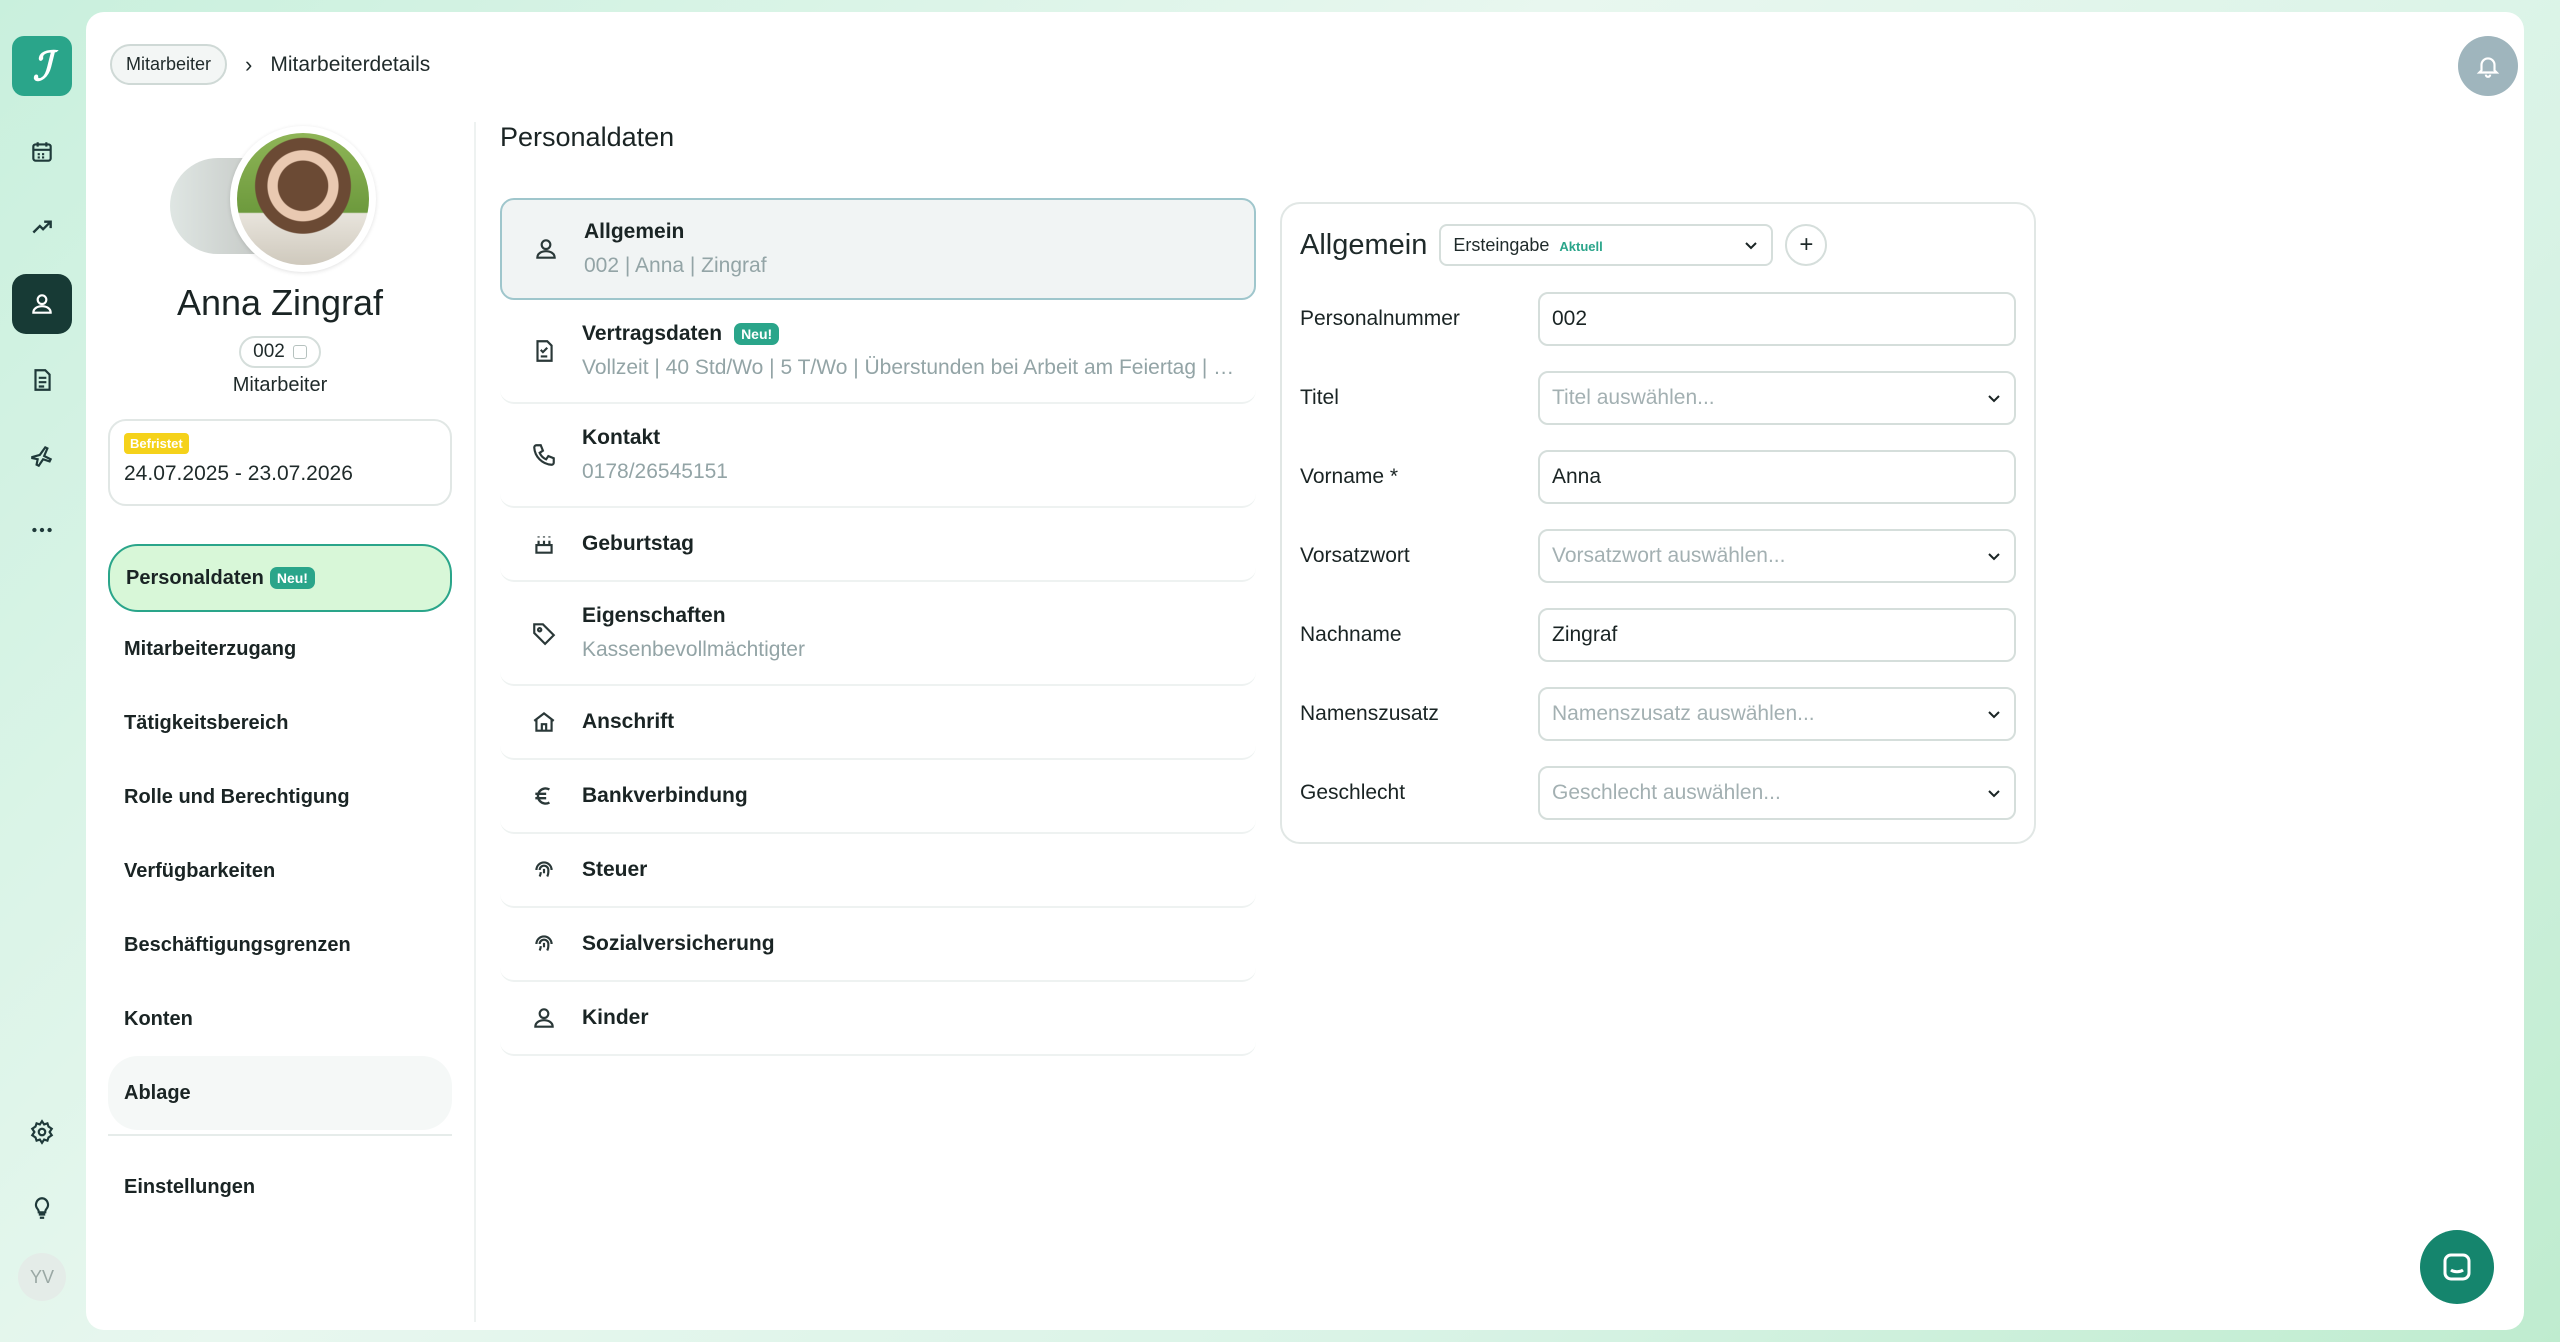  I want to click on menu-item-personaldaten: Personaldaten Neu!, so click(280, 578).